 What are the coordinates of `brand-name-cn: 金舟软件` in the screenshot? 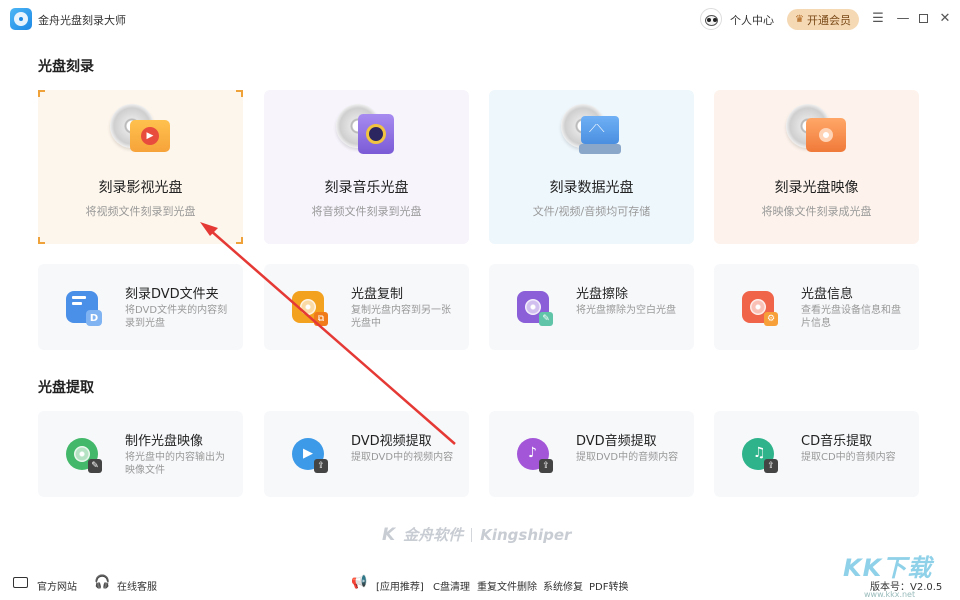 It's located at (433, 535).